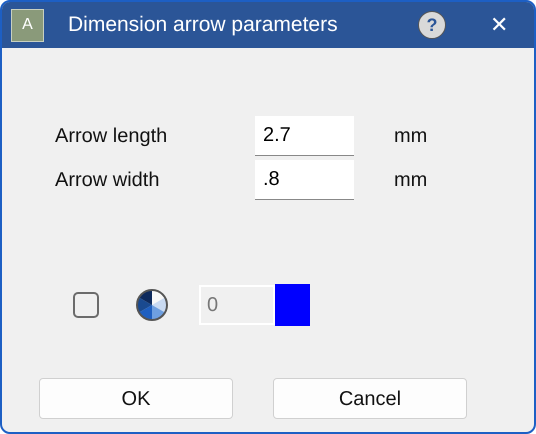 This screenshot has width=536, height=434. Describe the element at coordinates (304, 136) in the screenshot. I see `input-field: 2.7` at that location.